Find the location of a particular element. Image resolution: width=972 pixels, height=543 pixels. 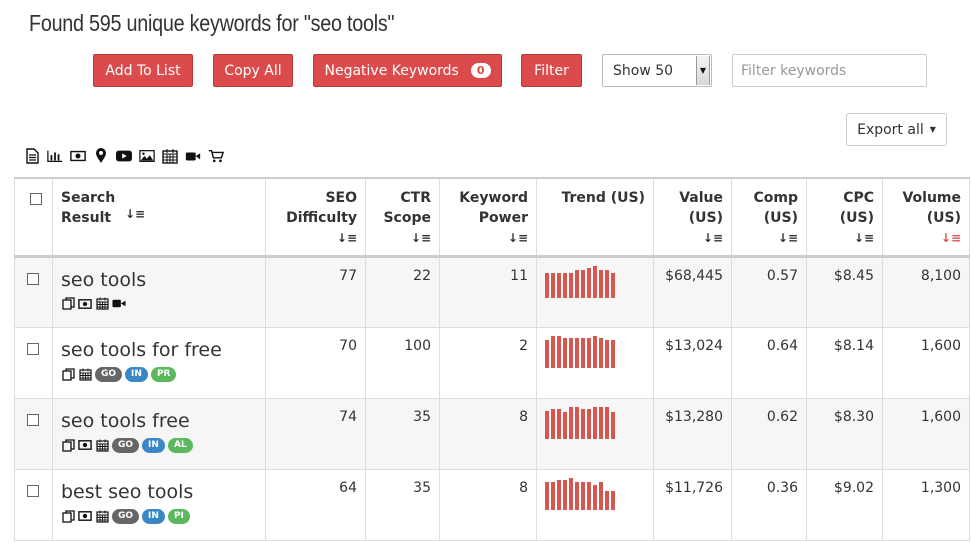

map-pin-icon is located at coordinates (101, 156).